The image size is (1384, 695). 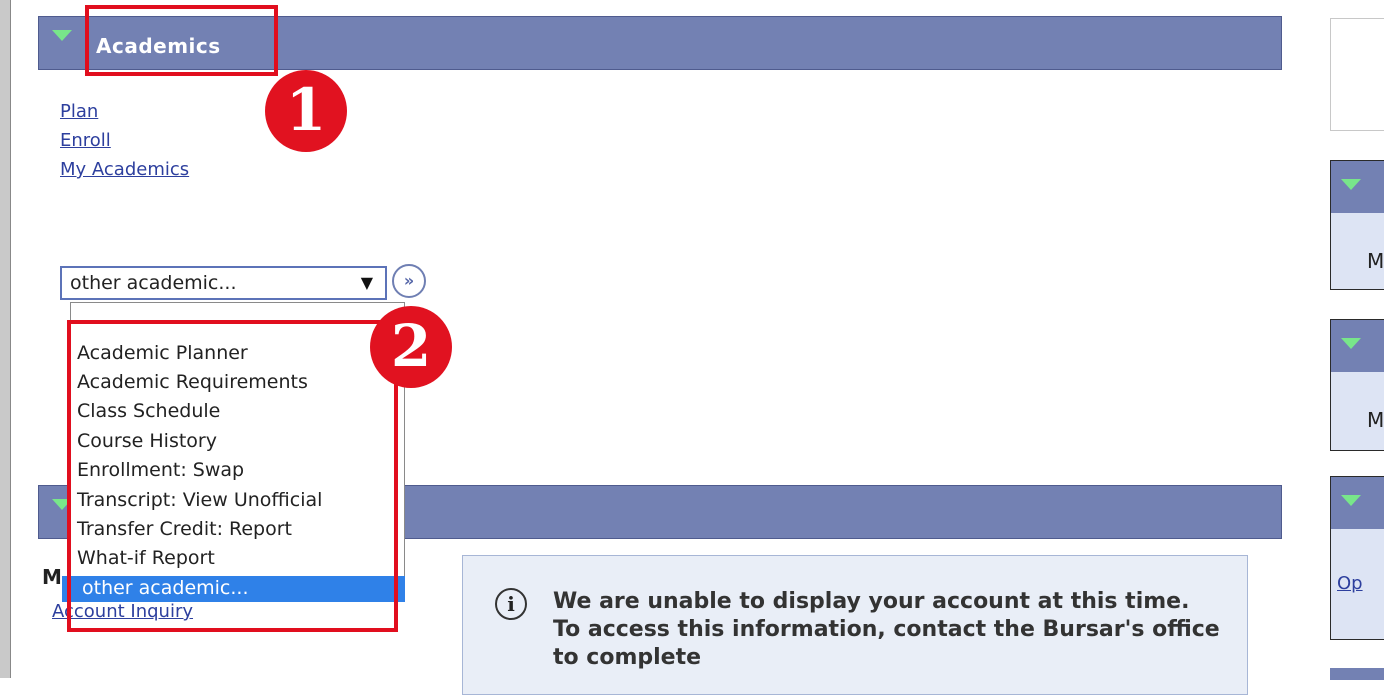 What do you see at coordinates (409, 281) in the screenshot?
I see `go-button: »` at bounding box center [409, 281].